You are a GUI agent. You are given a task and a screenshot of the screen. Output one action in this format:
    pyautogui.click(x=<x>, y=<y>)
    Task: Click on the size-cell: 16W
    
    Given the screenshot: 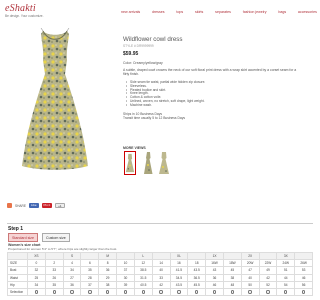 What is the action you would take?
    pyautogui.click(x=214, y=263)
    